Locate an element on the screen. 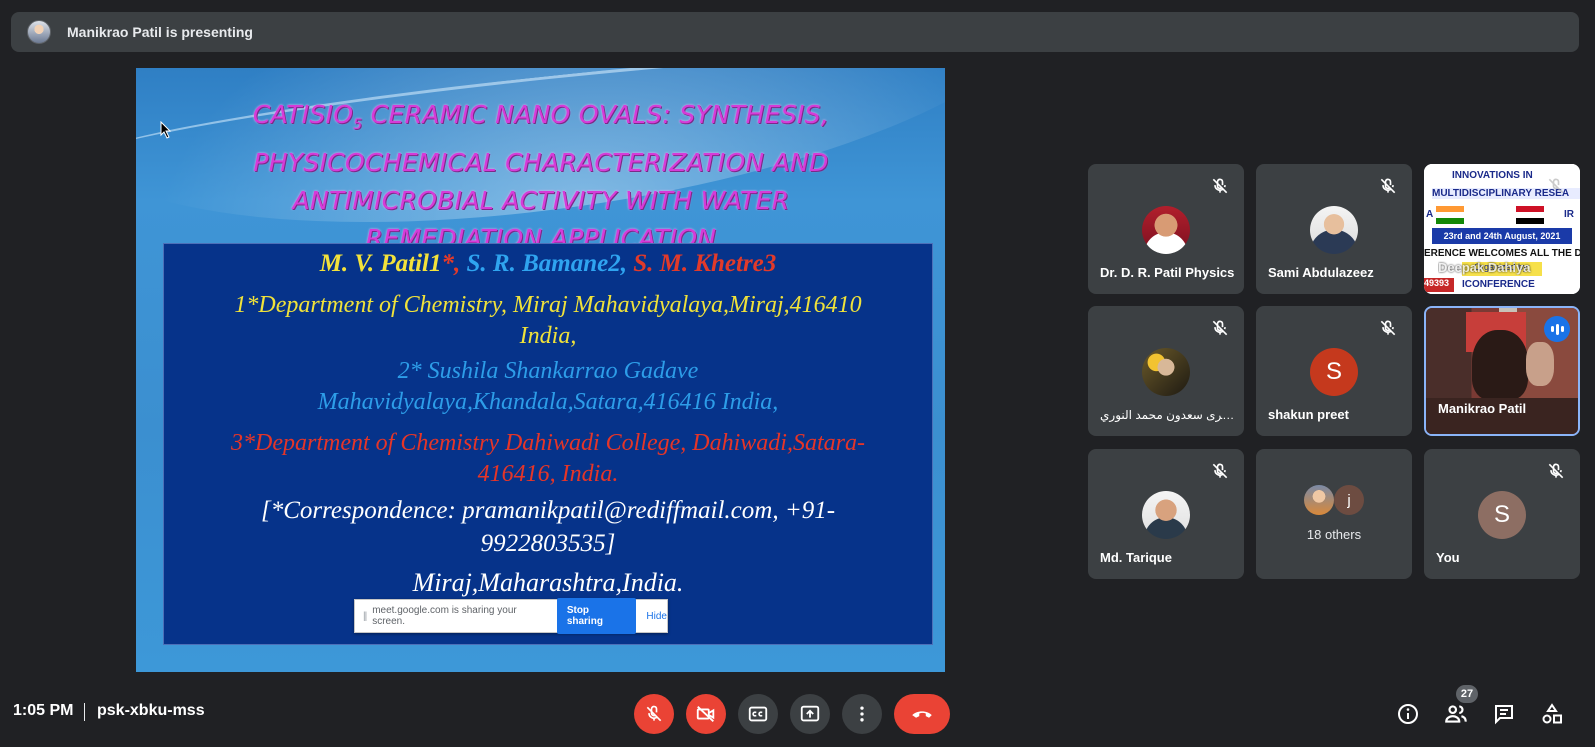  self-tile: S You is located at coordinates (1502, 514).